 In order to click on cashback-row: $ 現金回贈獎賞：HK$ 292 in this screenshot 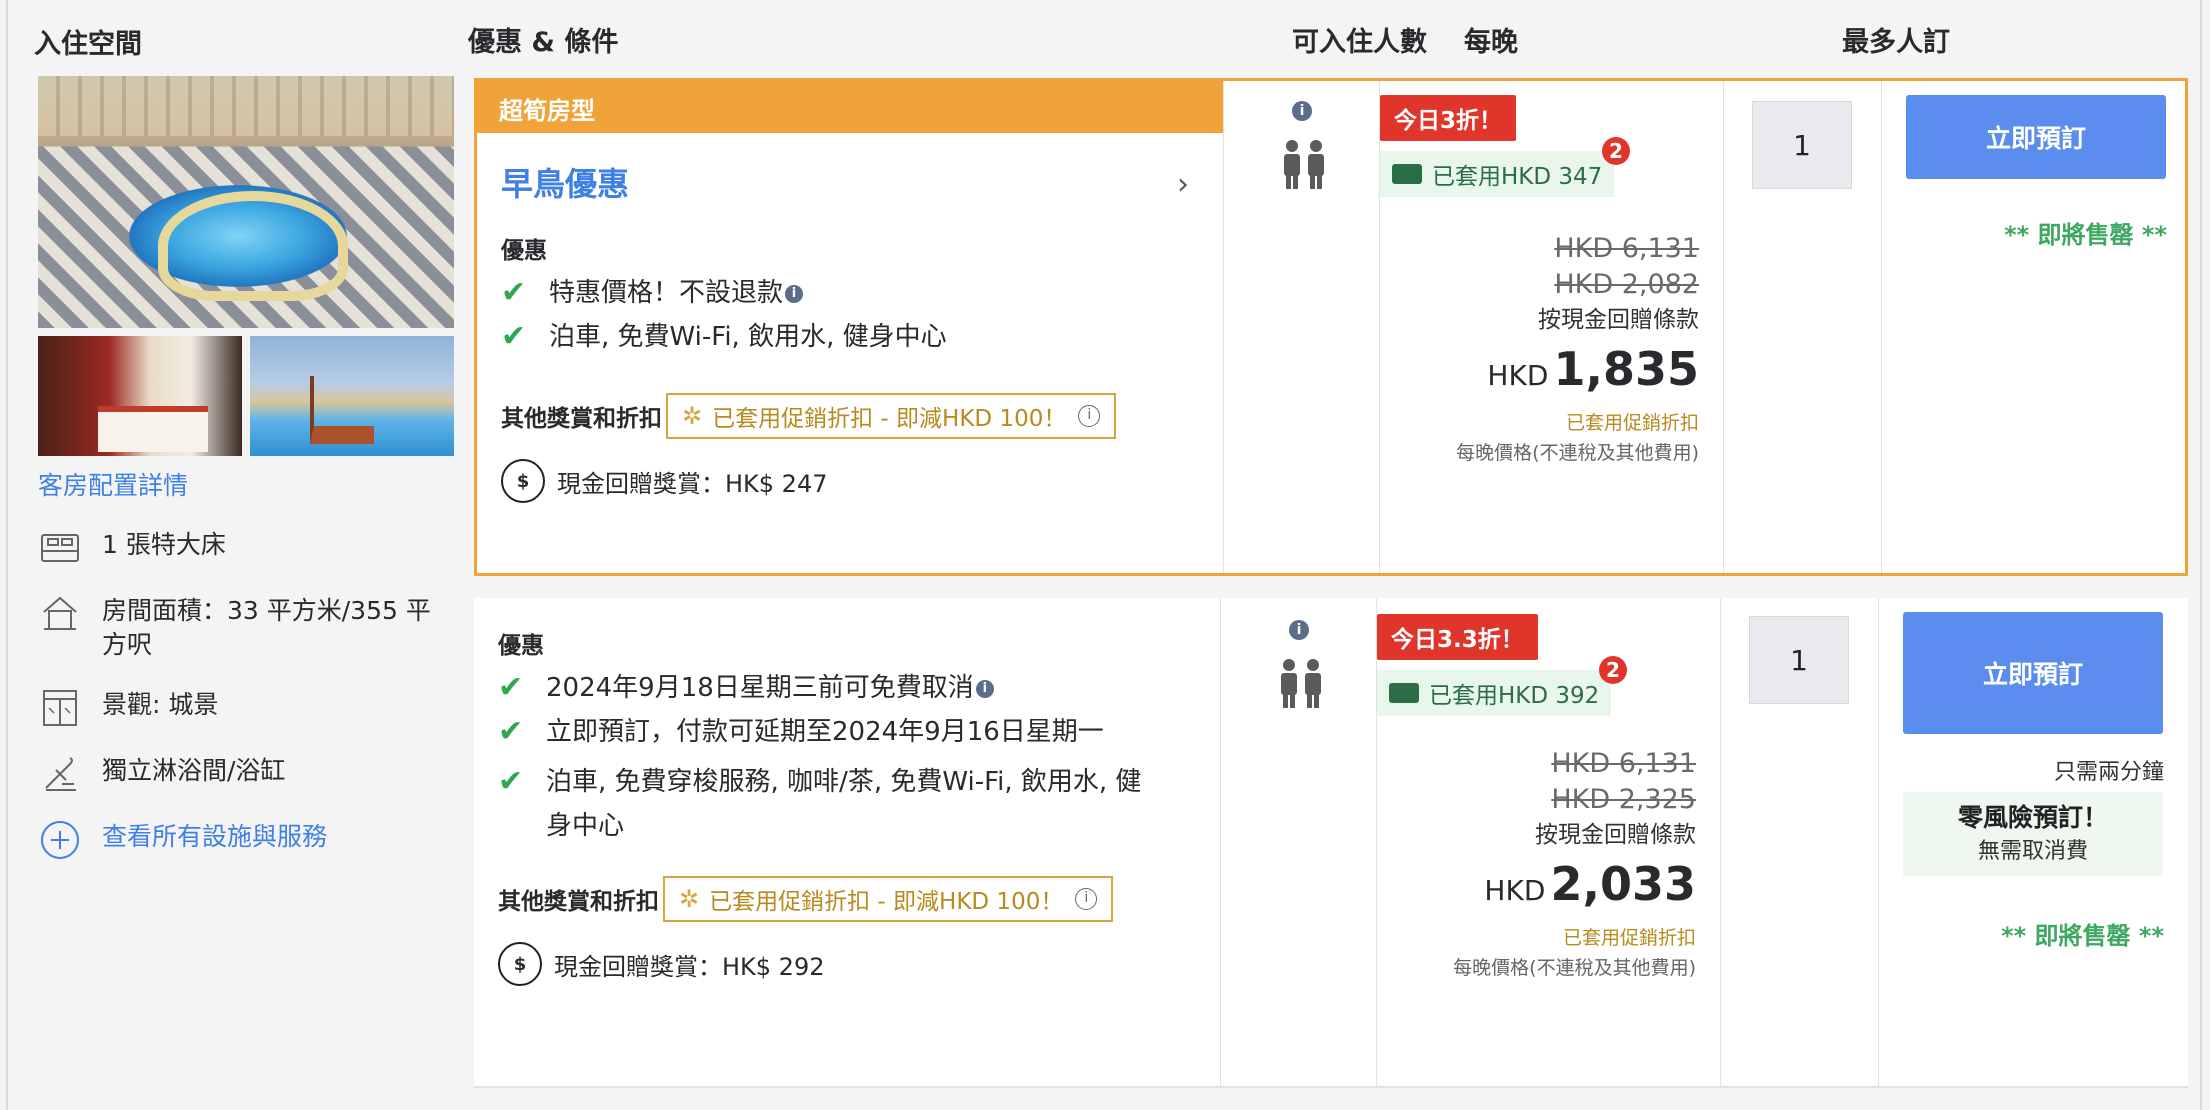, I will do `click(848, 964)`.